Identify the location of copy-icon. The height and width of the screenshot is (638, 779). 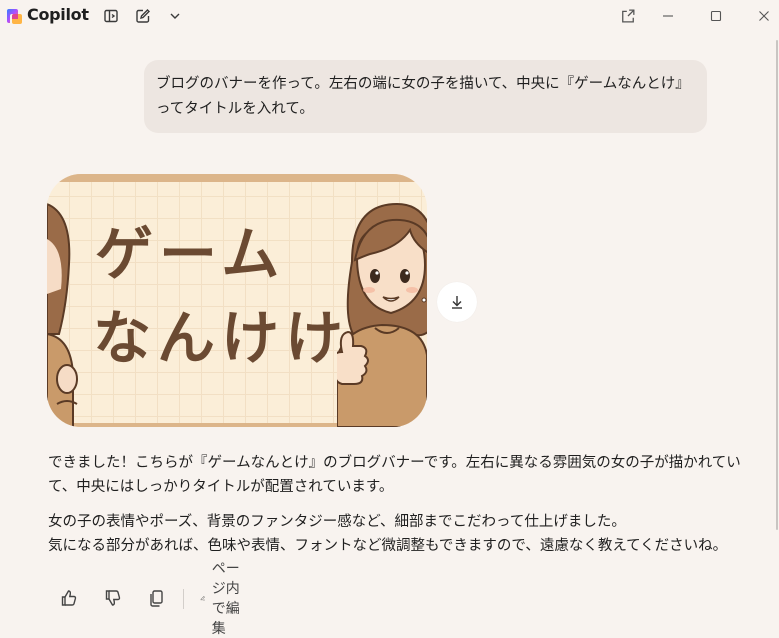
(157, 598).